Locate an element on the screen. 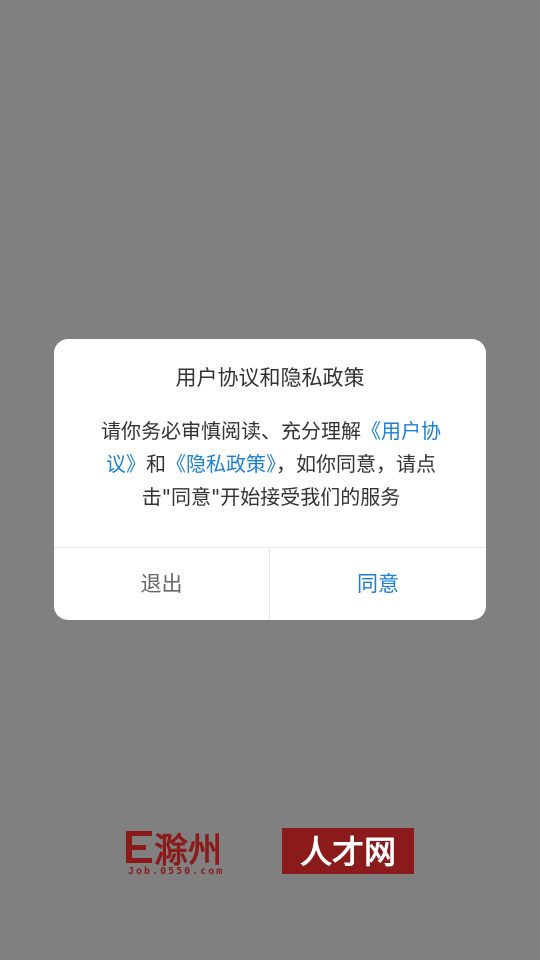 This screenshot has height=960, width=540. message-and: 和 is located at coordinates (156, 464).